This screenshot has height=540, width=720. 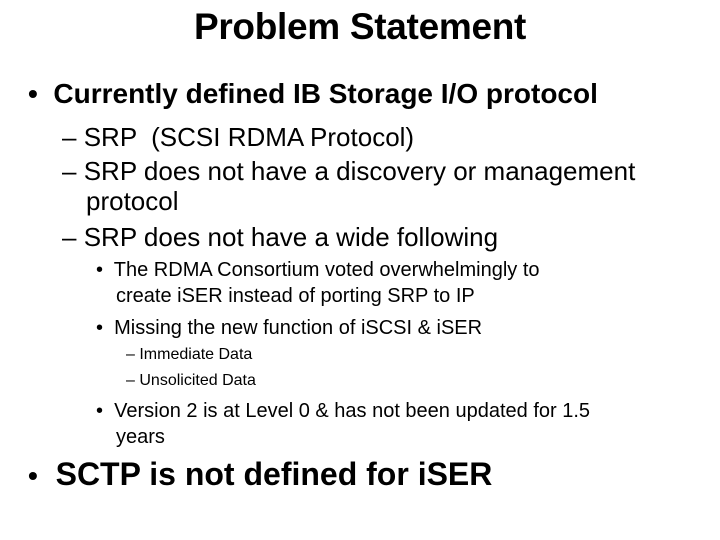 I want to click on sub-bullet-no-following: – SRP does not have a wide following, so click(x=280, y=237).